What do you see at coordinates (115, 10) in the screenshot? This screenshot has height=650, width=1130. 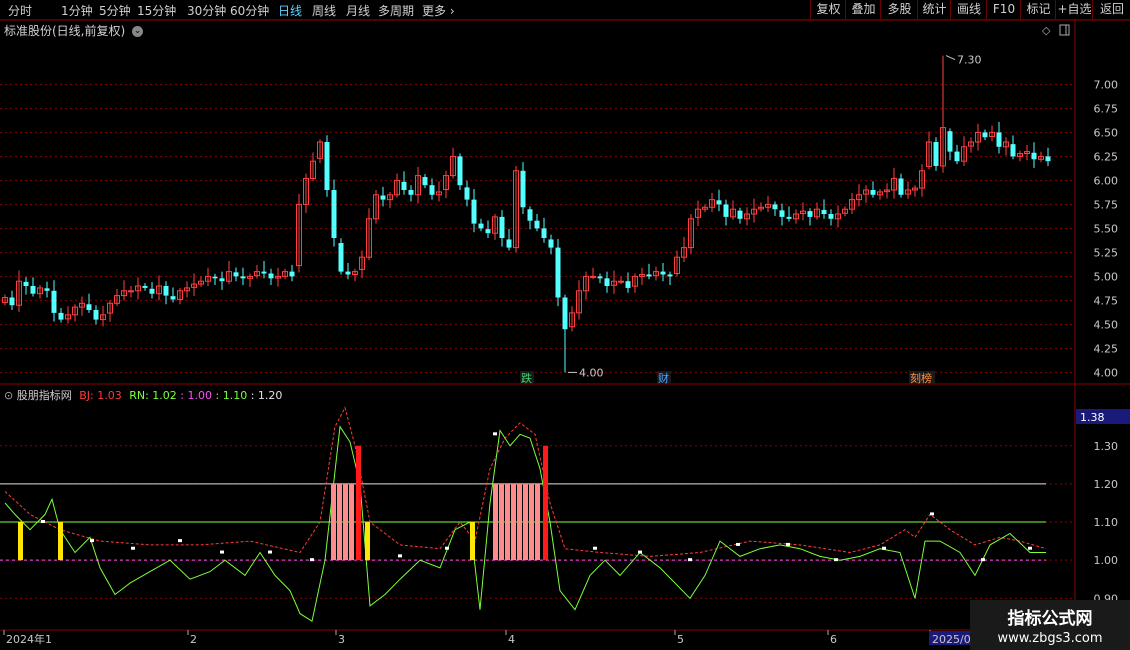 I see `period-2: 5分钟` at bounding box center [115, 10].